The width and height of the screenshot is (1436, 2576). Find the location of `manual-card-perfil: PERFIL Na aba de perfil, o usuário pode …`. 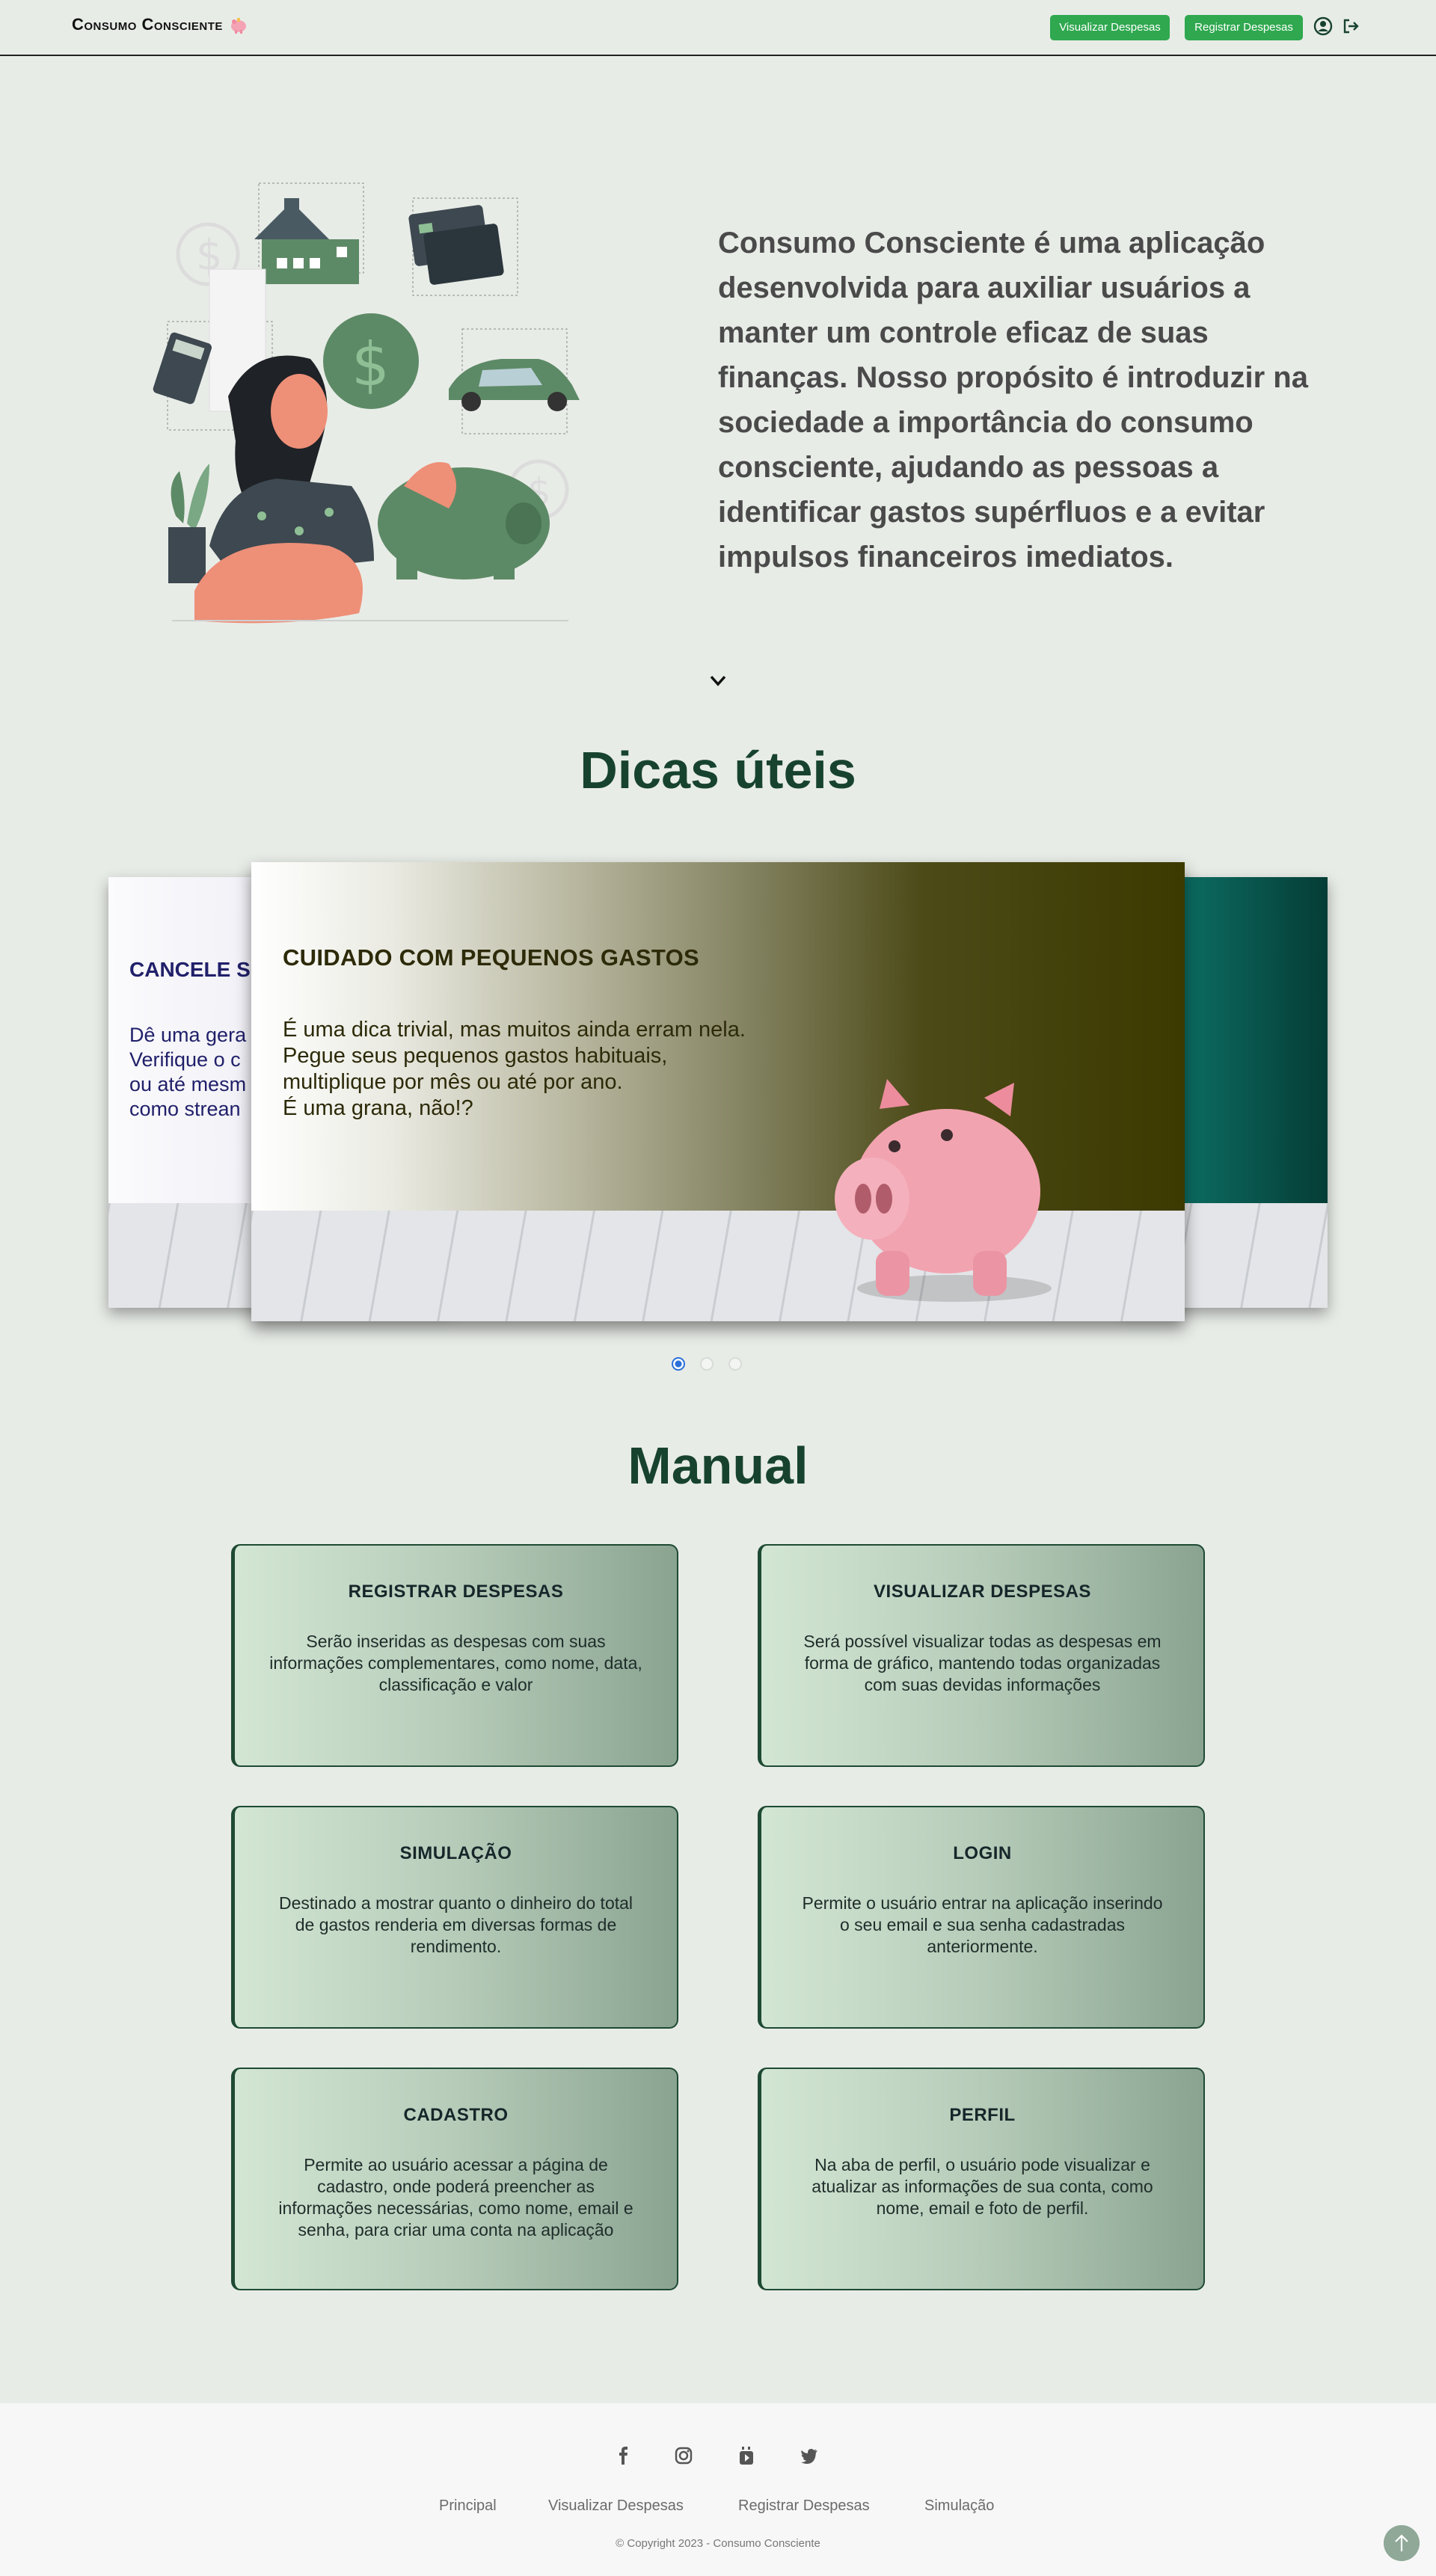

manual-card-perfil: PERFIL Na aba de perfil, o usuário pode … is located at coordinates (981, 2179).